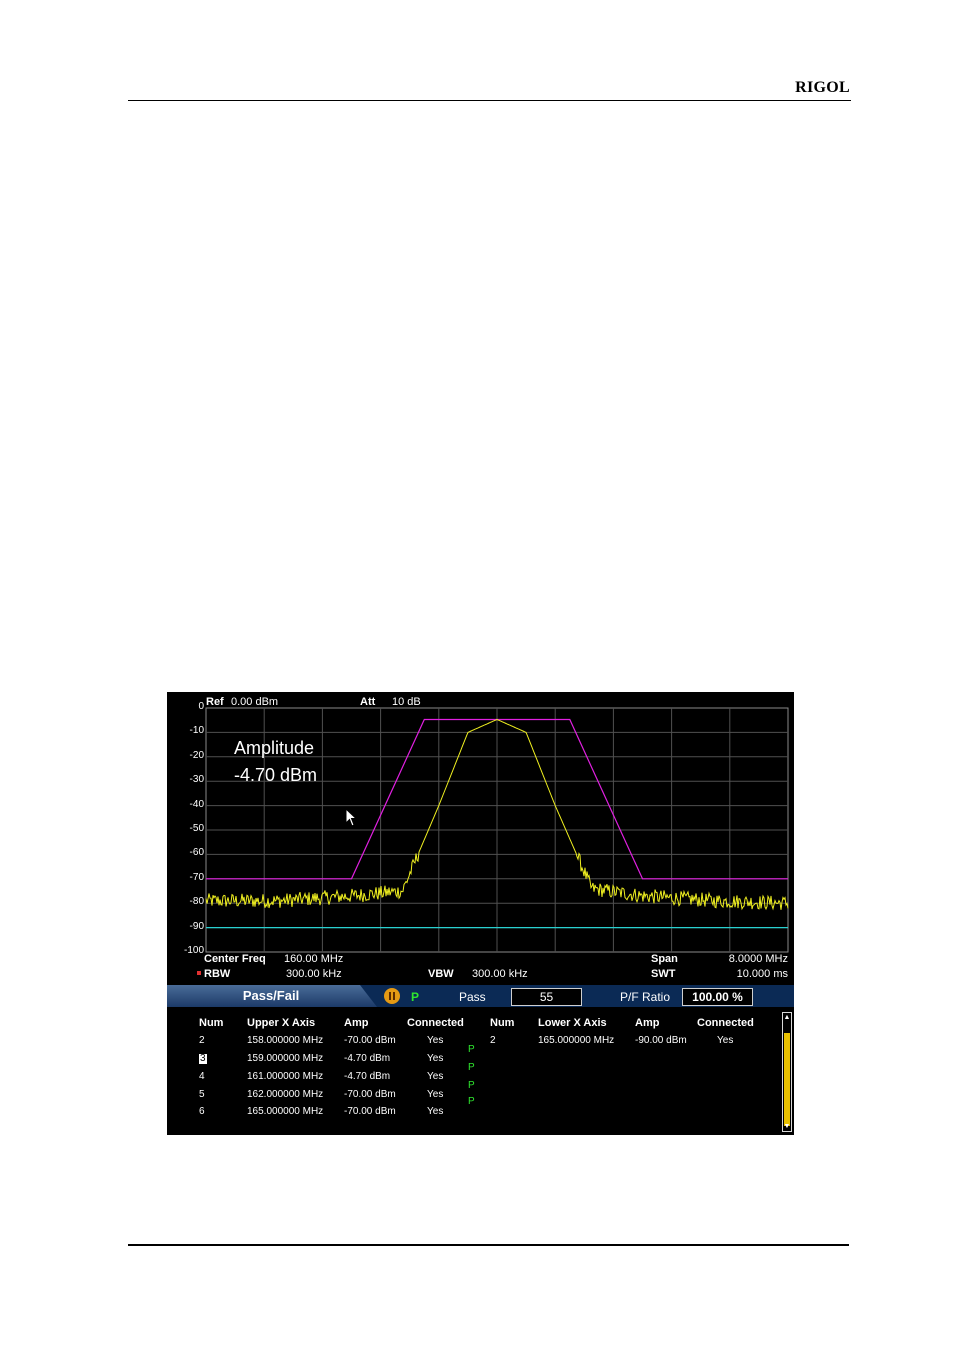 This screenshot has height=1348, width=954. I want to click on lower-row-connected: Yes, so click(725, 1040).